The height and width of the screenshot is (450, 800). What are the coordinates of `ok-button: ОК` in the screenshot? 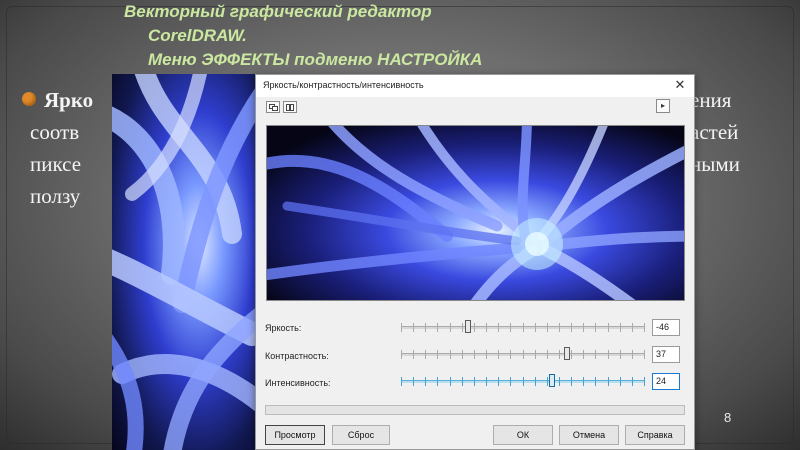 It's located at (523, 435).